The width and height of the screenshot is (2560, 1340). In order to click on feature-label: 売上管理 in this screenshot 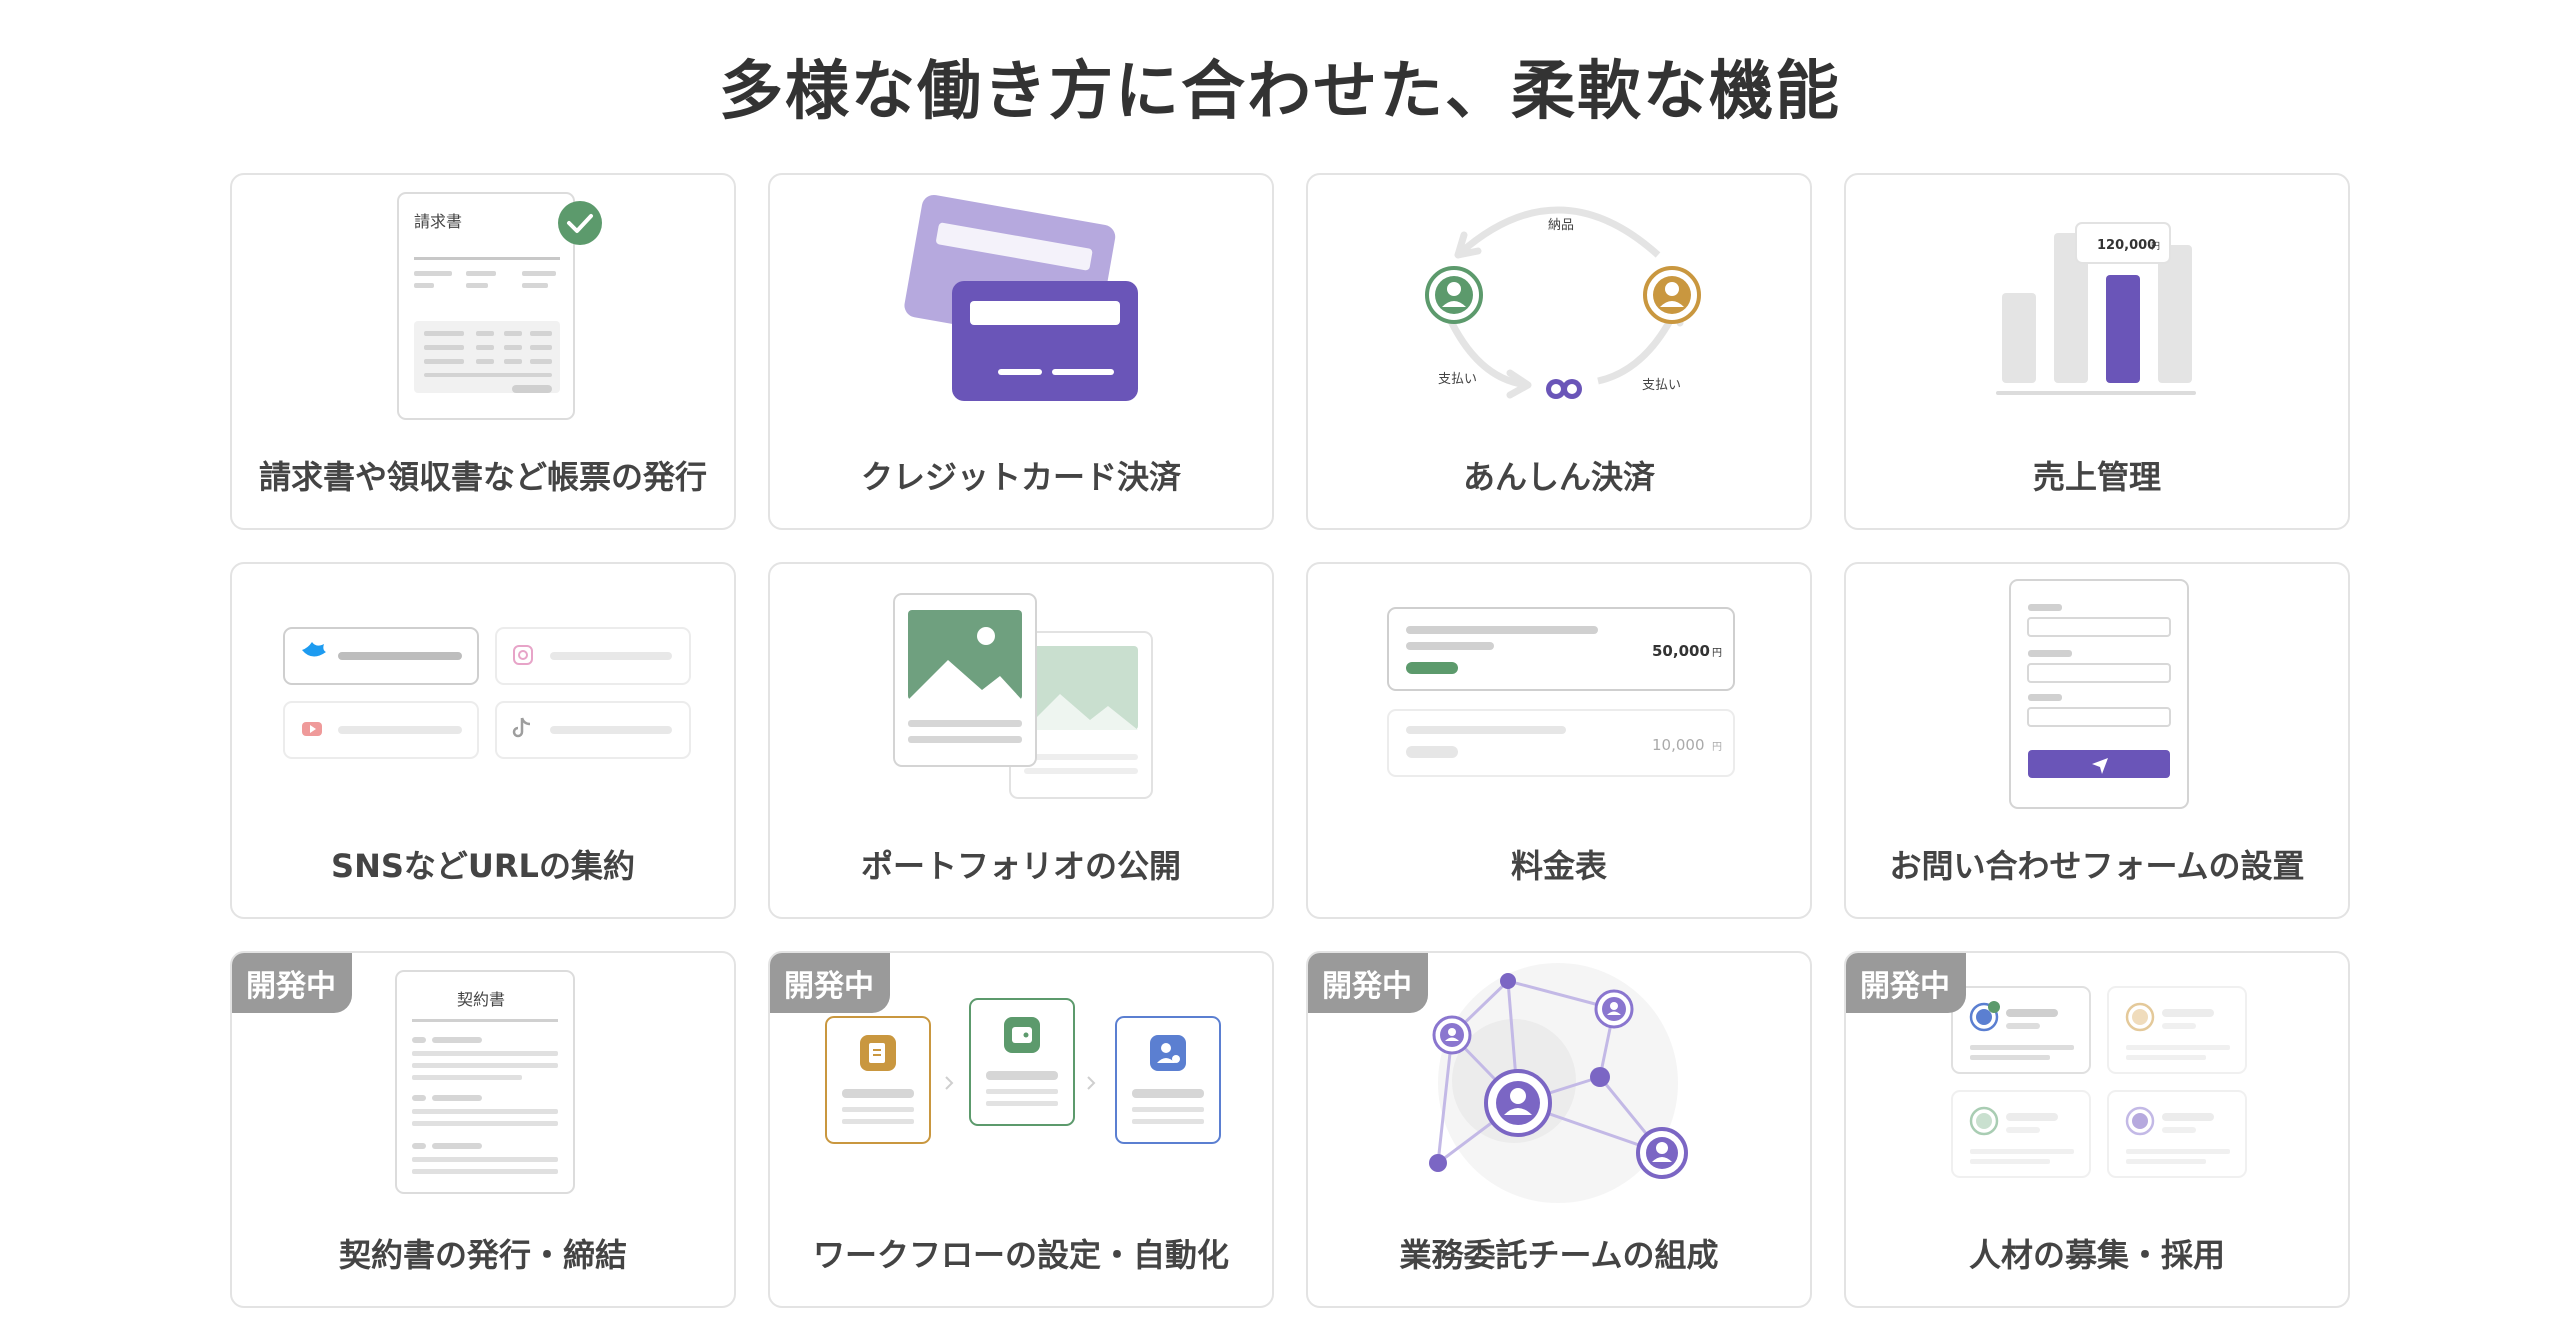, I will do `click(2096, 477)`.